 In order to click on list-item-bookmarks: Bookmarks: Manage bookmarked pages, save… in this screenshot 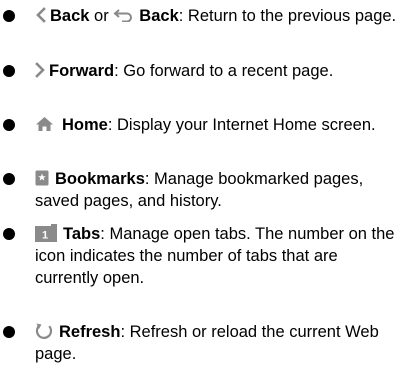, I will do `click(198, 190)`.